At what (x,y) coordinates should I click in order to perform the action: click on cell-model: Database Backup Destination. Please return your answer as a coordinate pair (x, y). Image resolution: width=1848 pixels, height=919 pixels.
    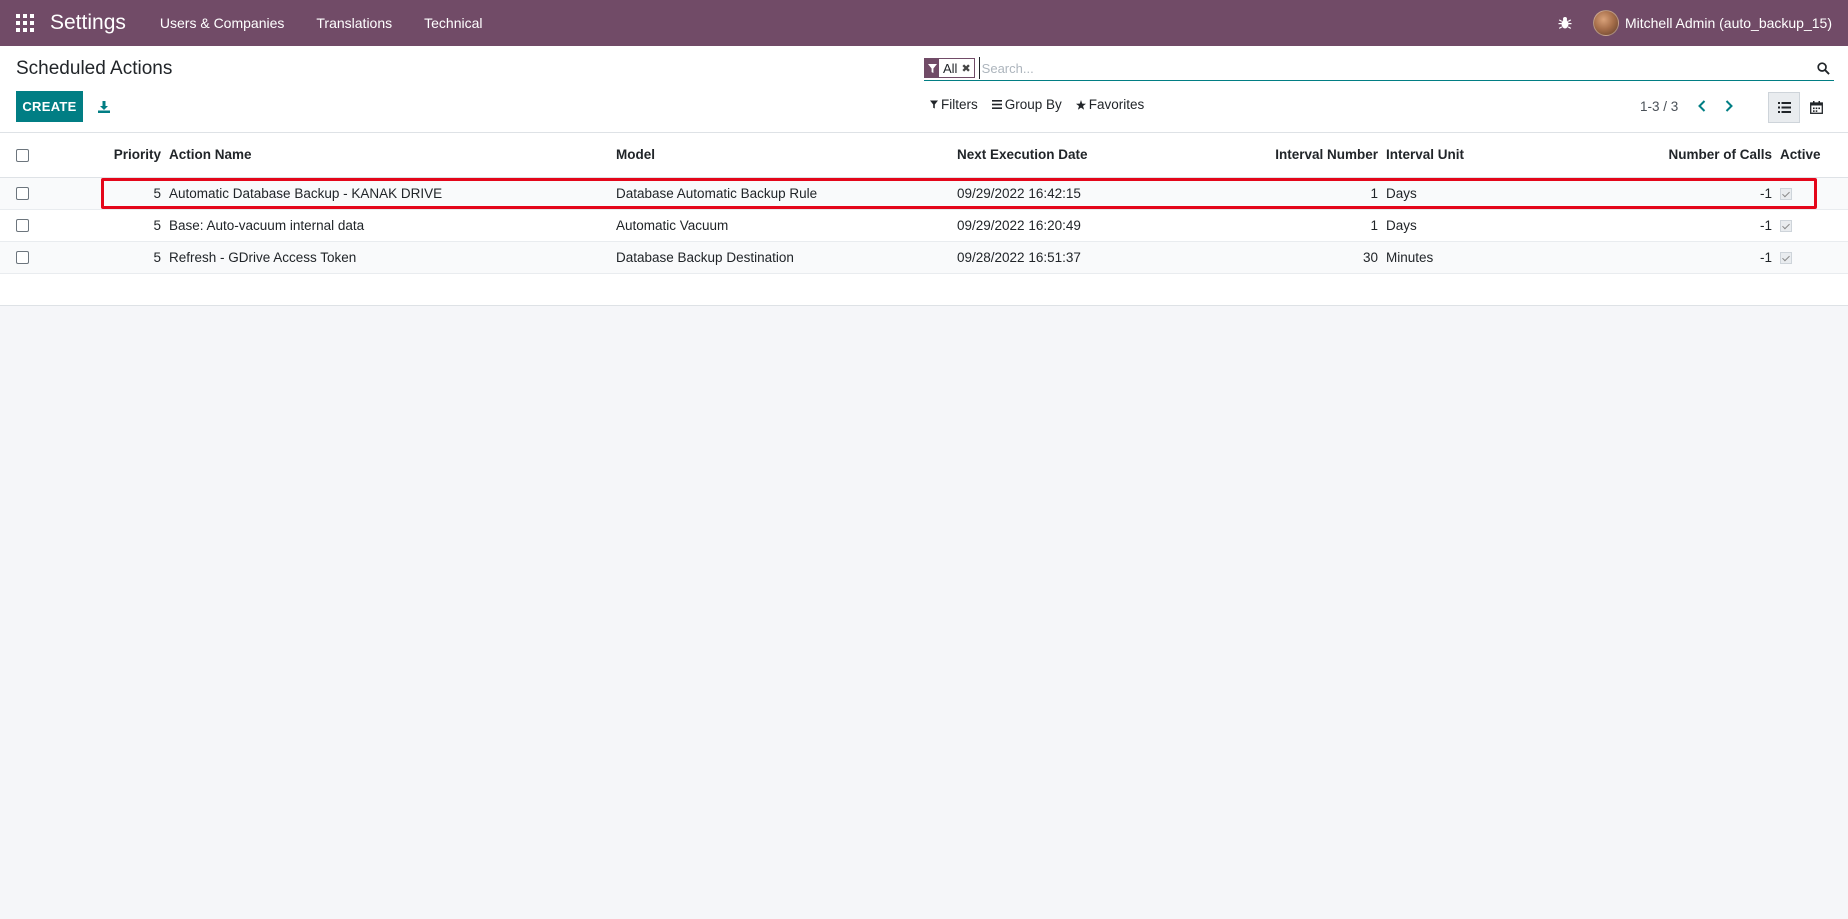
    Looking at the image, I should click on (782, 257).